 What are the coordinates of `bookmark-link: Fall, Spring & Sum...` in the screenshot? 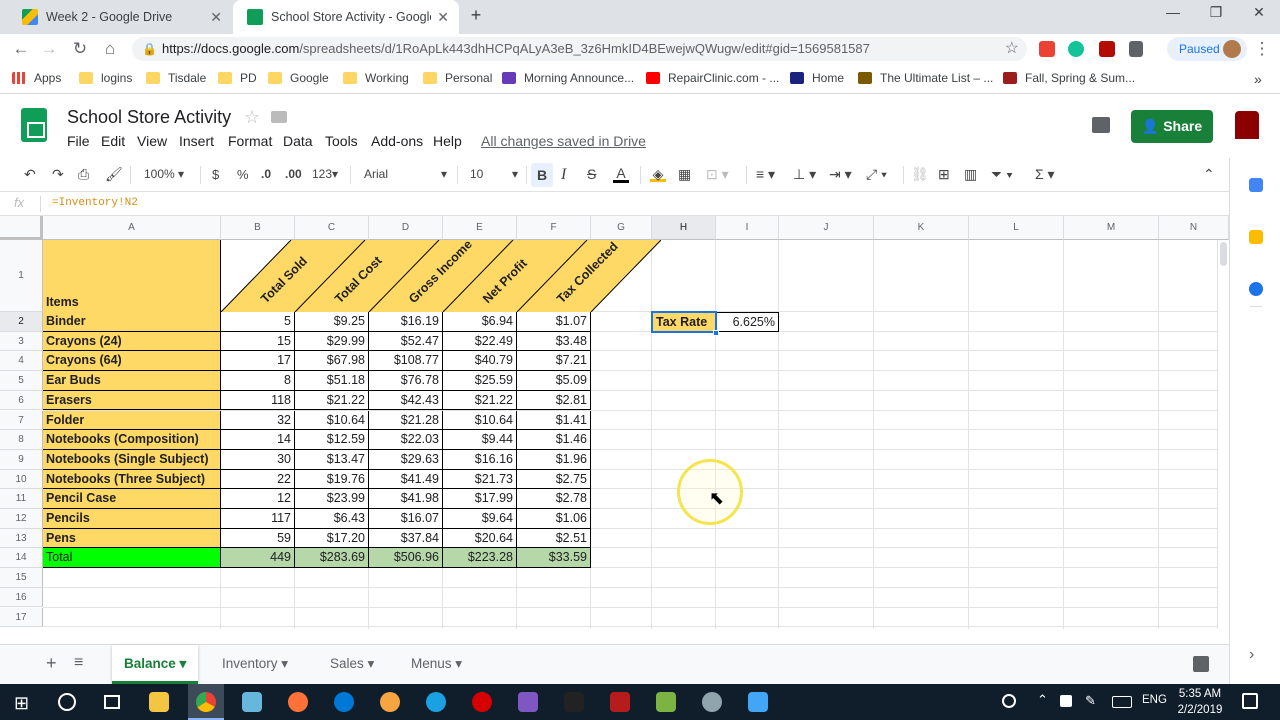 It's located at (1069, 78).